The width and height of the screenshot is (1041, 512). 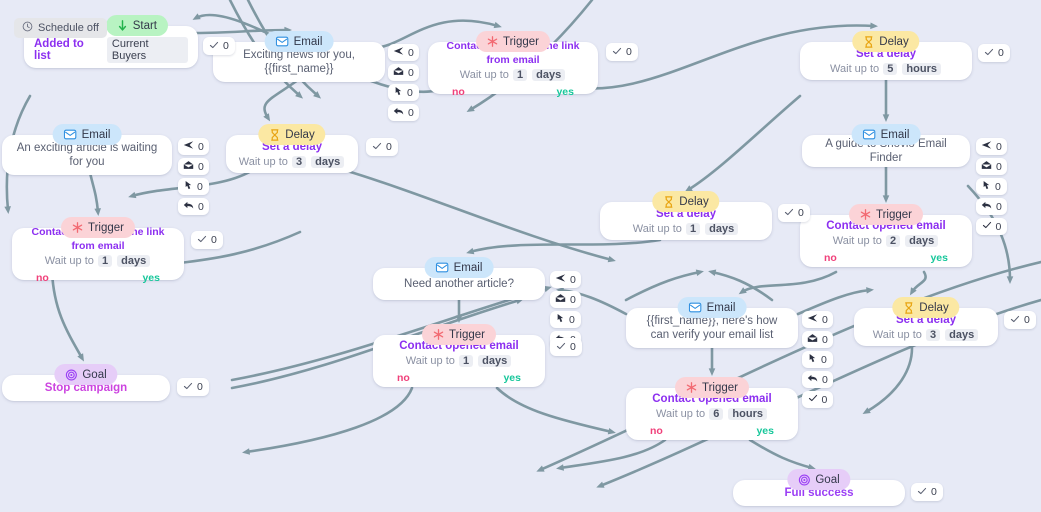 I want to click on check-badge-delay-3: 0, so click(x=794, y=213).